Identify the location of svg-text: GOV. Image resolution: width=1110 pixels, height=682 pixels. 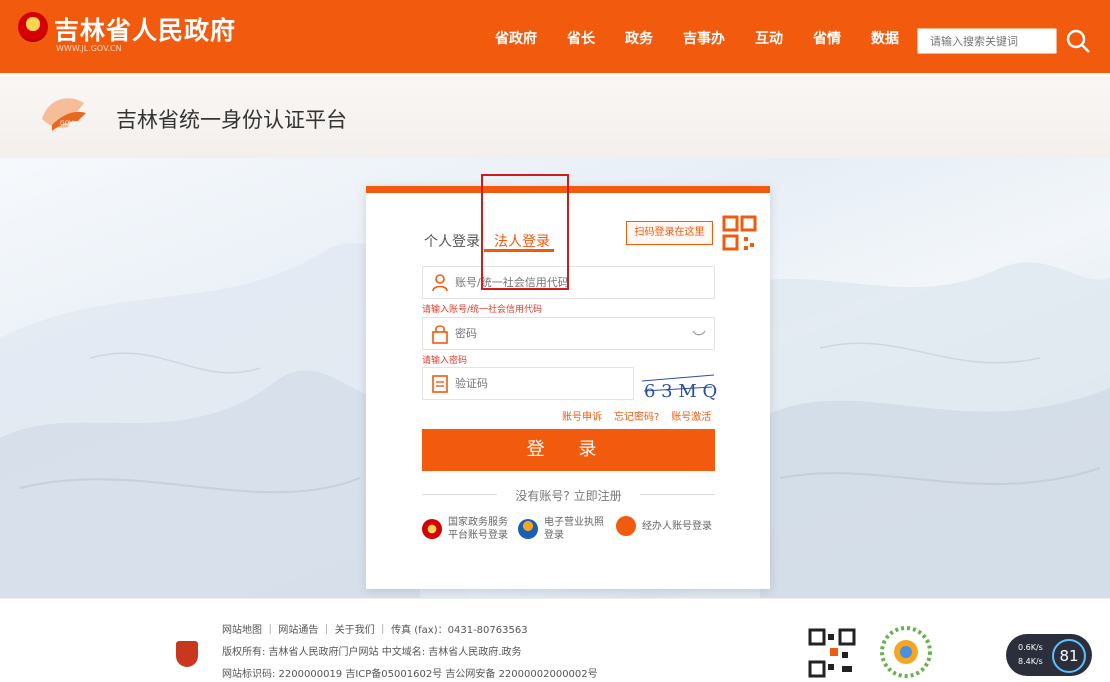
(67, 123).